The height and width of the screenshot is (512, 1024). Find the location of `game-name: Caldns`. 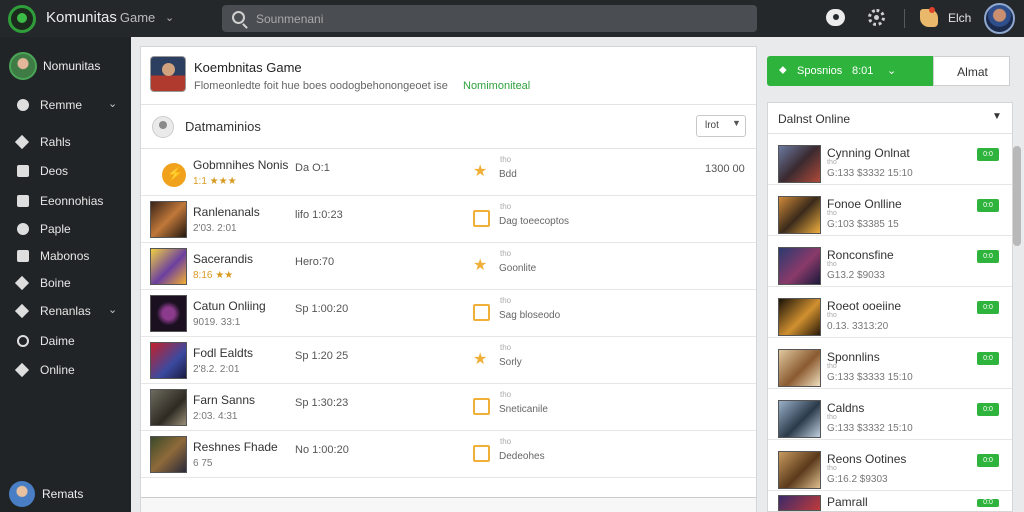

game-name: Caldns is located at coordinates (846, 408).